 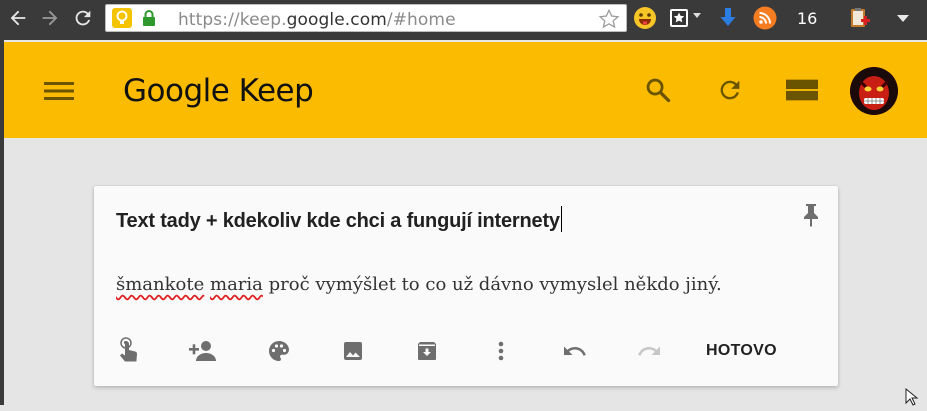 I want to click on redo-icon, so click(x=649, y=351).